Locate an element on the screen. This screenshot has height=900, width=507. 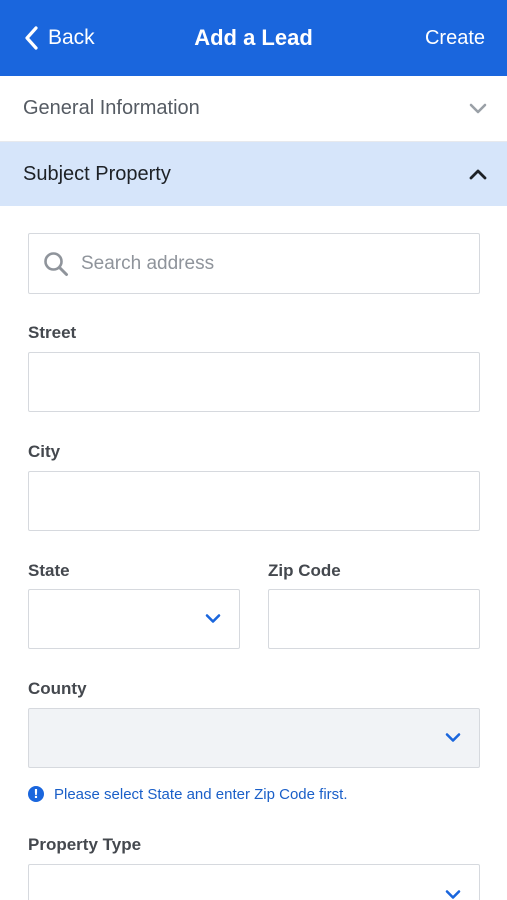
app-header: Back Add a Lead Create is located at coordinates (253, 38).